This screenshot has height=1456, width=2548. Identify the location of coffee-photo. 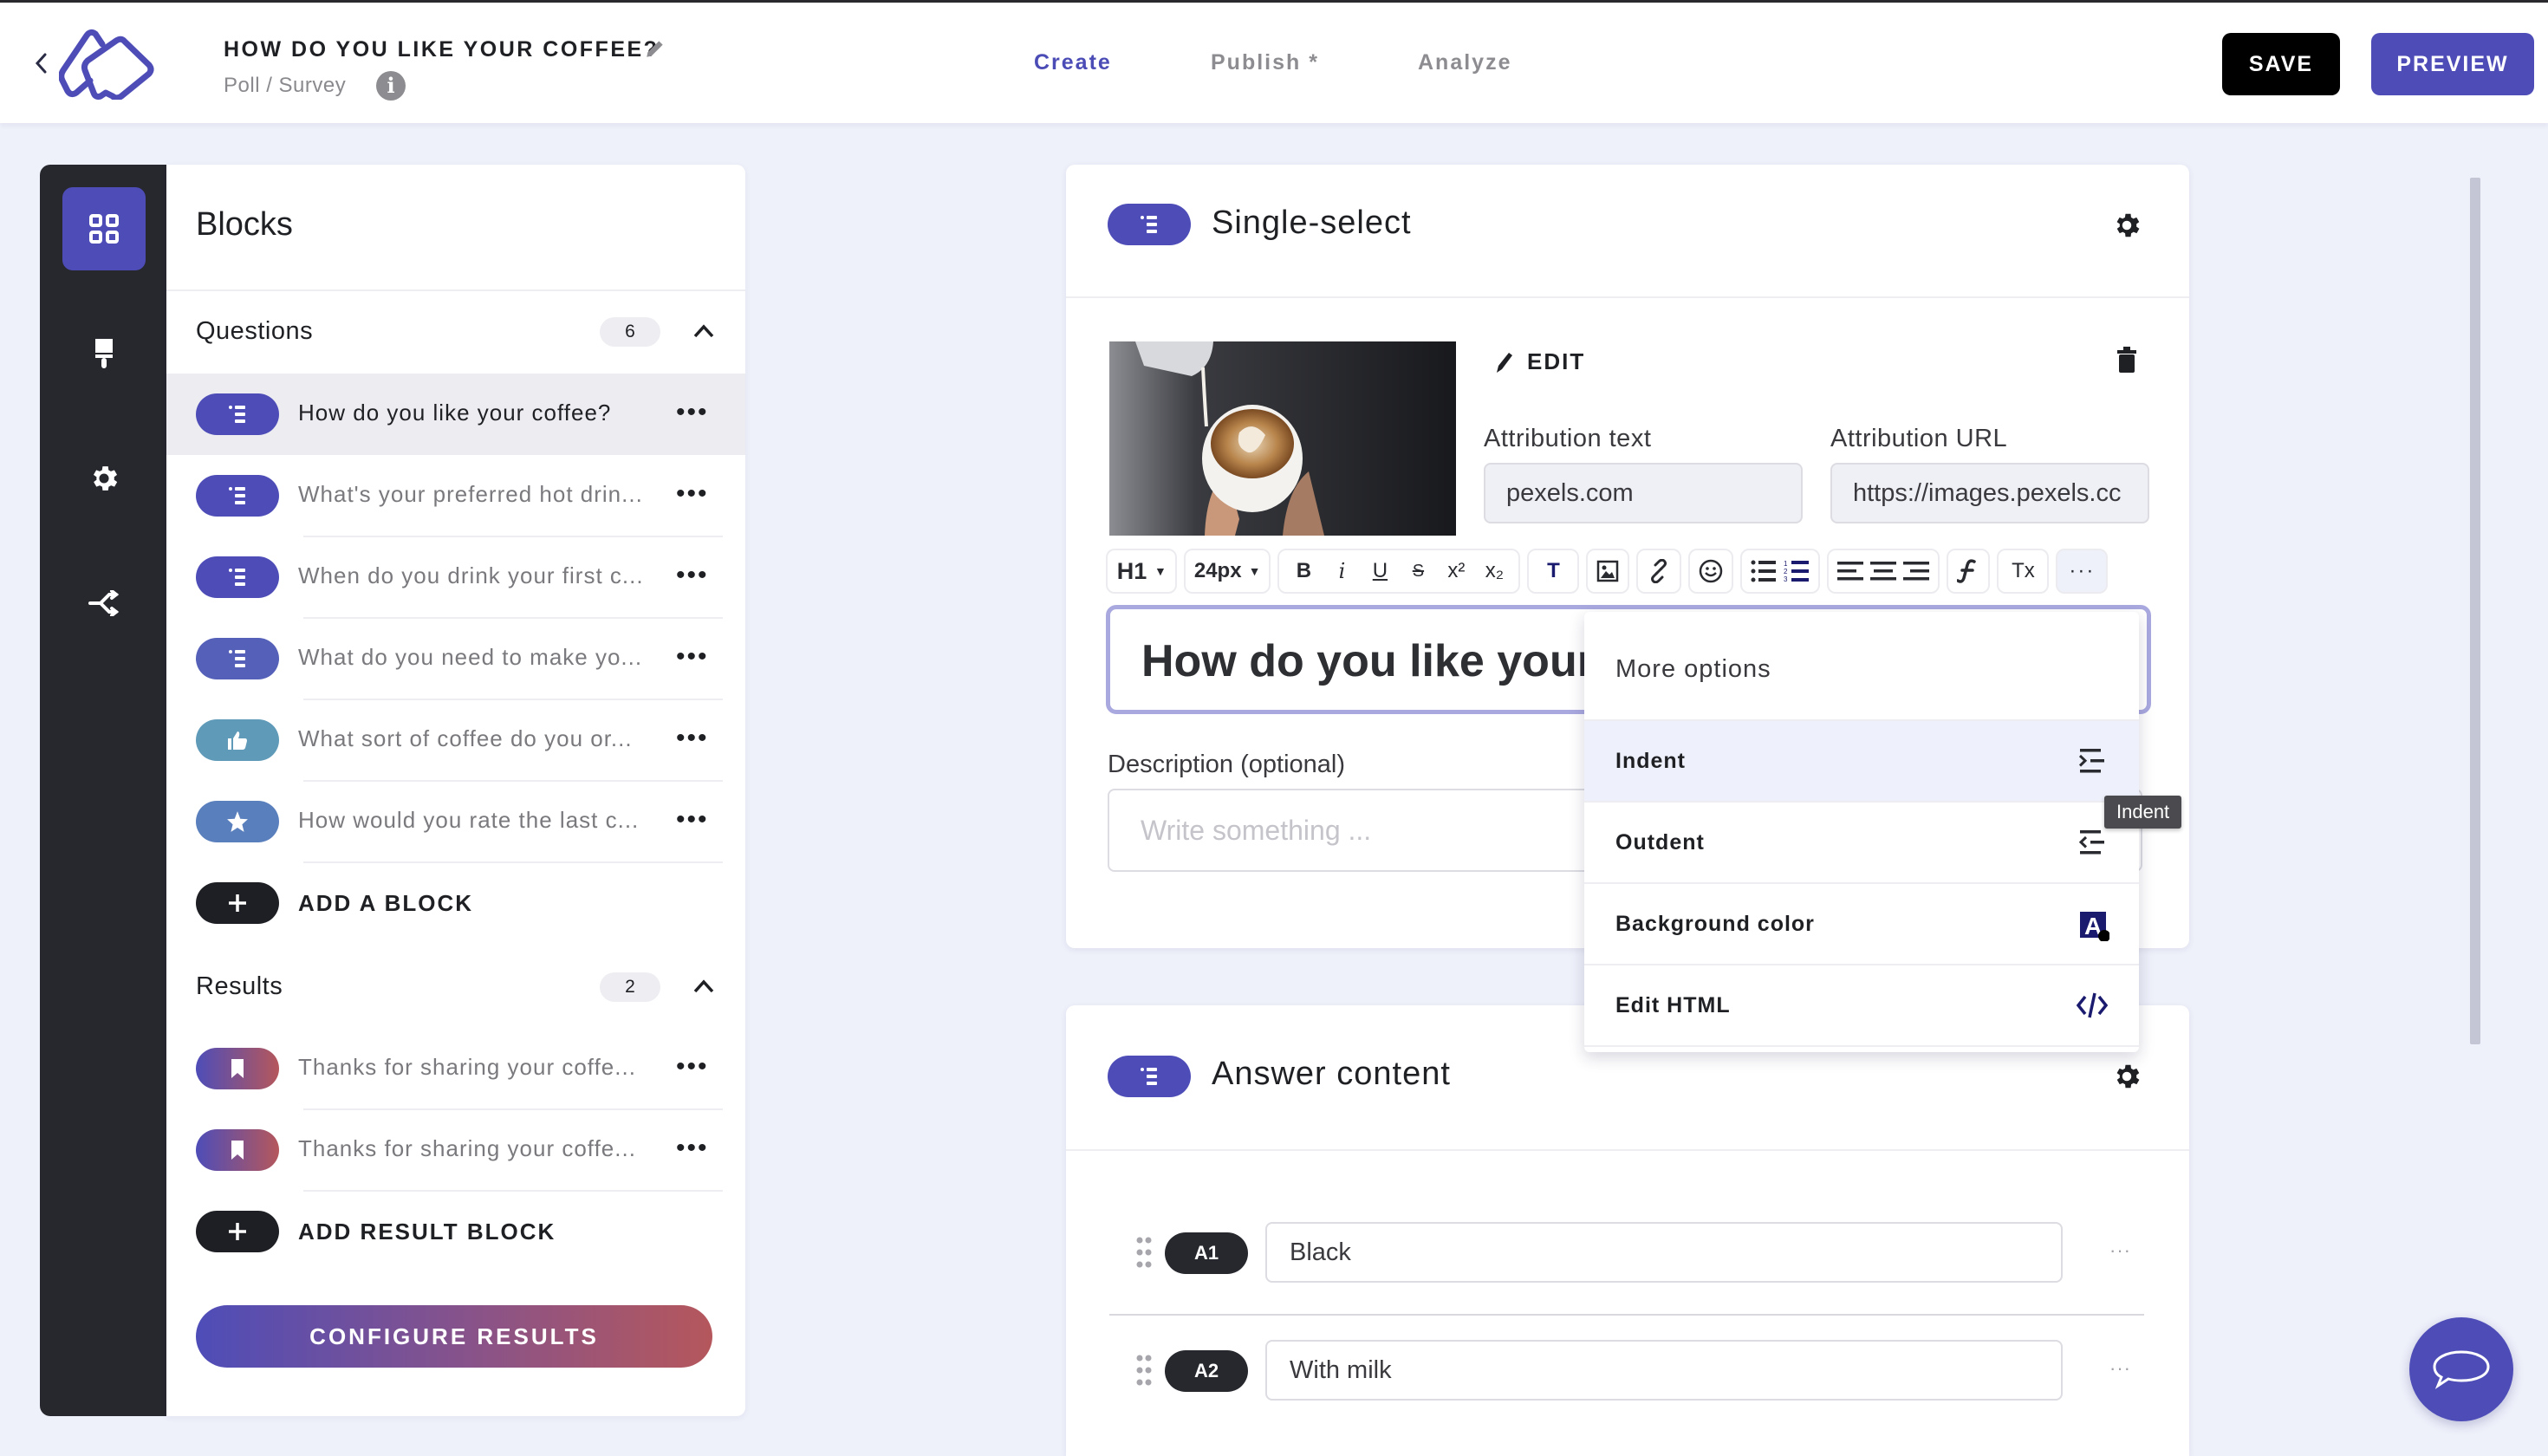
(1282, 438).